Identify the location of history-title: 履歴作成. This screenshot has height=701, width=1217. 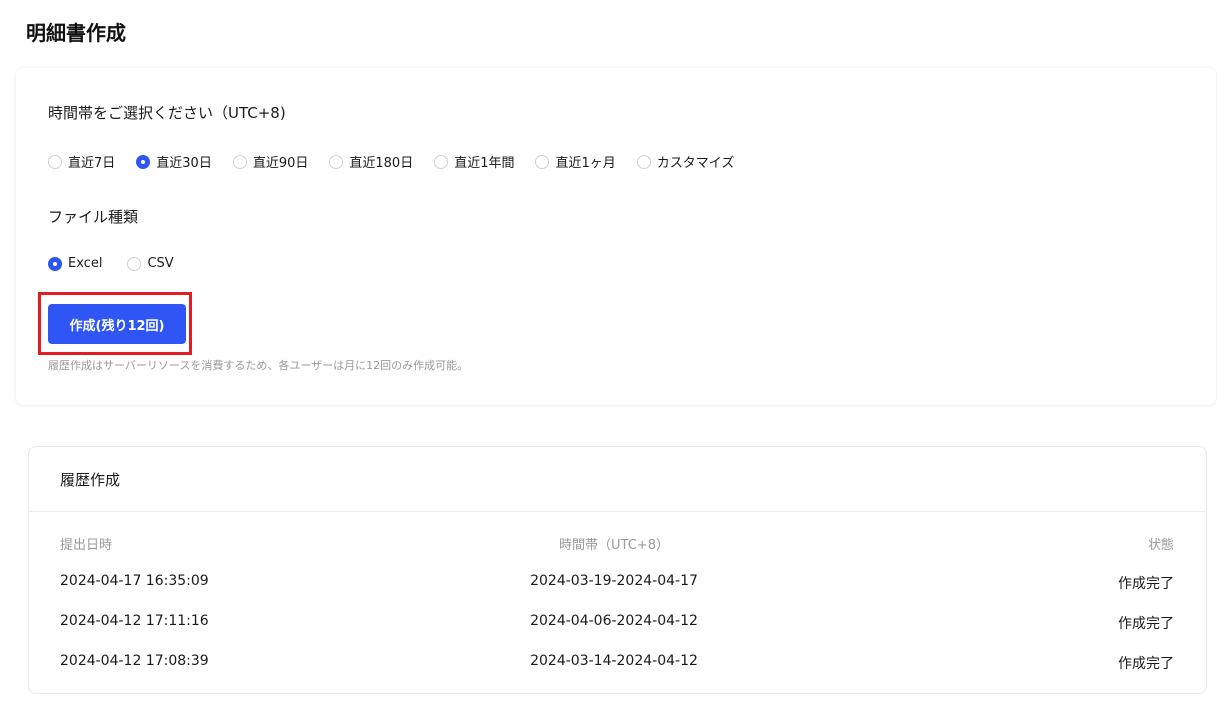
(90, 480).